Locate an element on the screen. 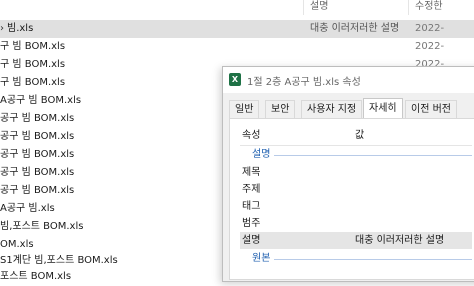  file-name: A공구 빔 BOM.xls is located at coordinates (41, 100).